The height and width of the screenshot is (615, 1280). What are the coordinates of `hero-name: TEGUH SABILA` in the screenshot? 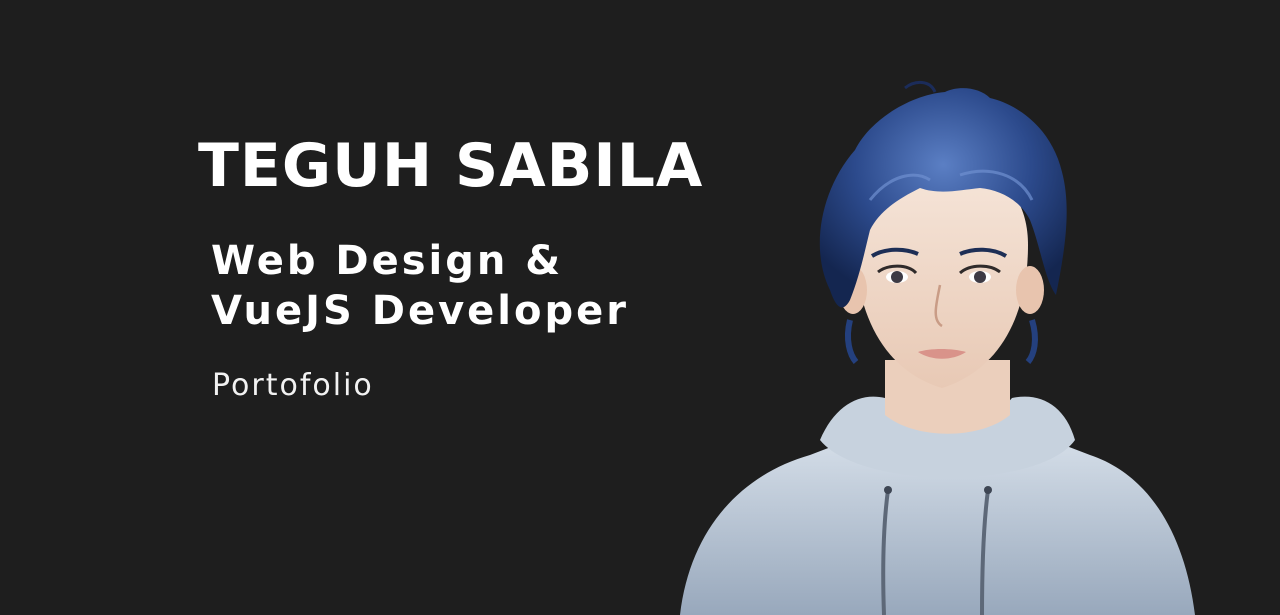 It's located at (451, 166).